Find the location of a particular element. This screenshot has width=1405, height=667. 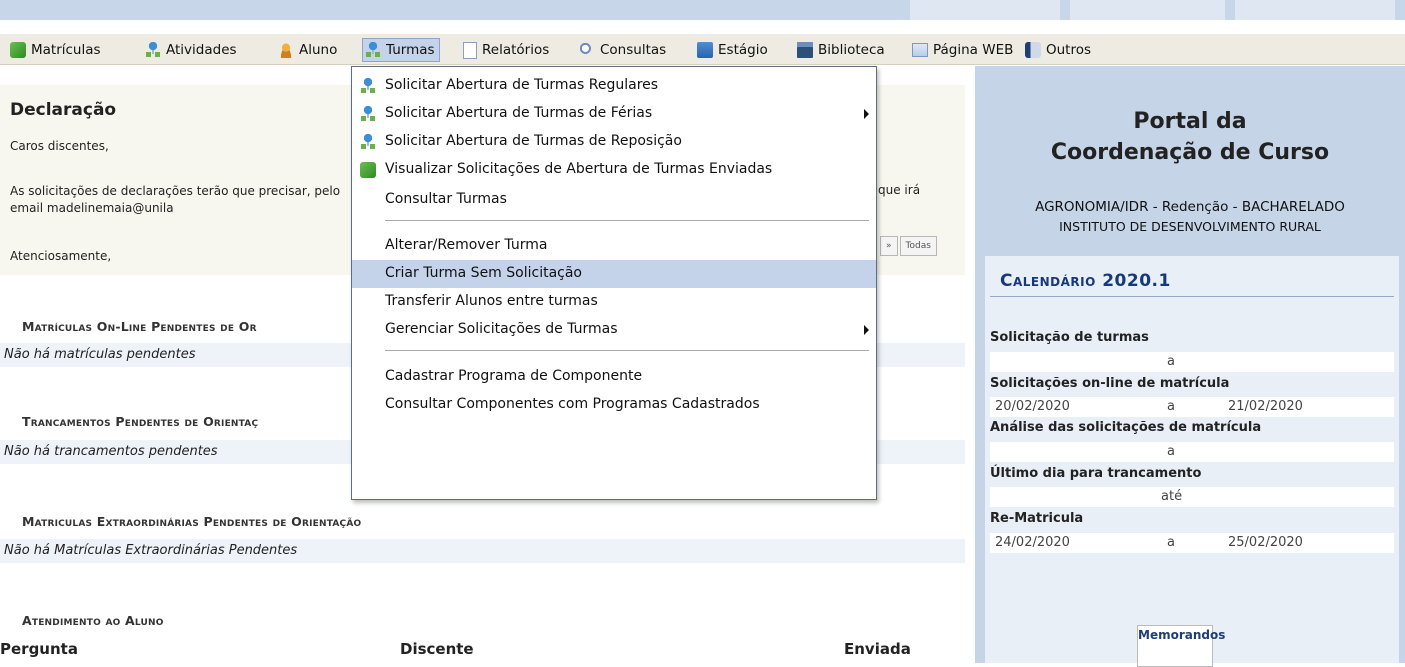

col-enviada: Enviada is located at coordinates (877, 649).